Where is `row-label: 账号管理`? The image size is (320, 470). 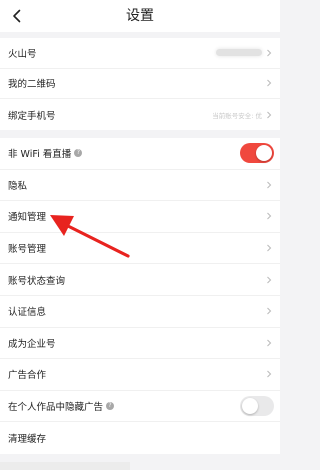 row-label: 账号管理 is located at coordinates (27, 250).